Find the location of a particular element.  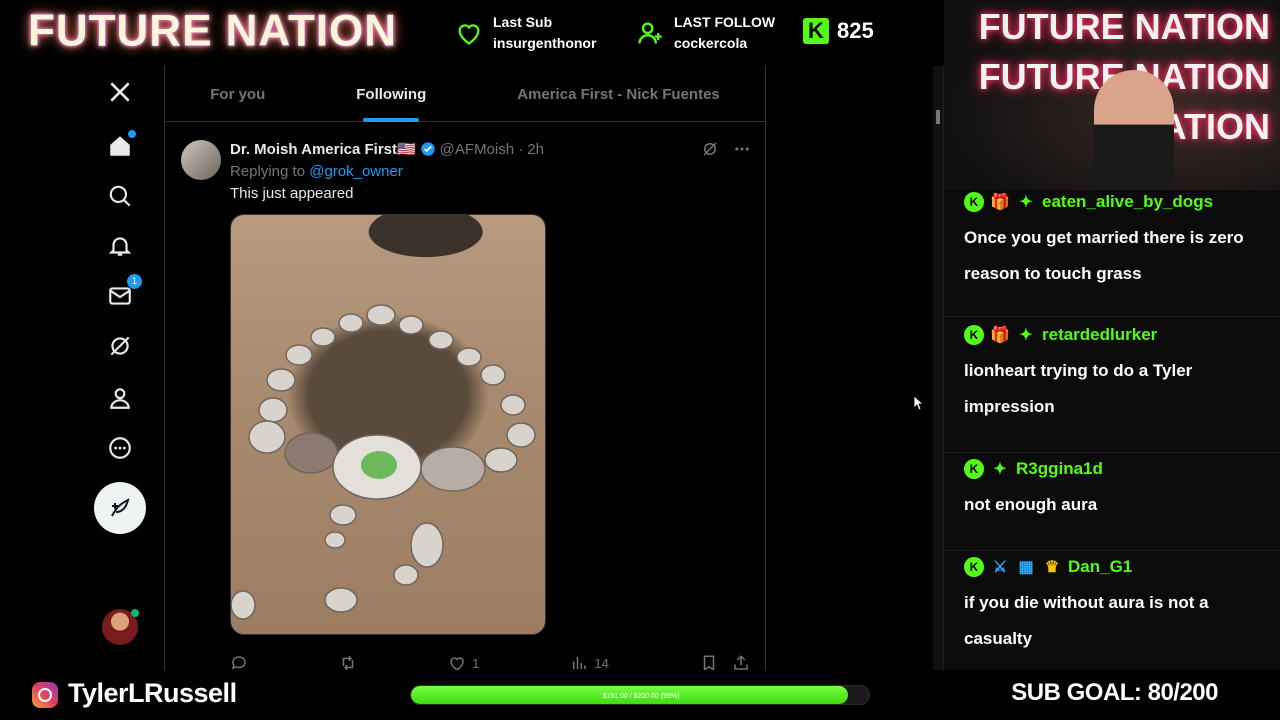

compose-post-button is located at coordinates (120, 508).